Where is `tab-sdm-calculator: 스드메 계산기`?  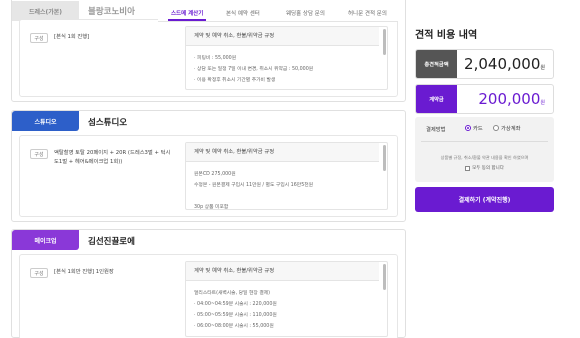
tab-sdm-calculator: 스드메 계산기 is located at coordinates (187, 13).